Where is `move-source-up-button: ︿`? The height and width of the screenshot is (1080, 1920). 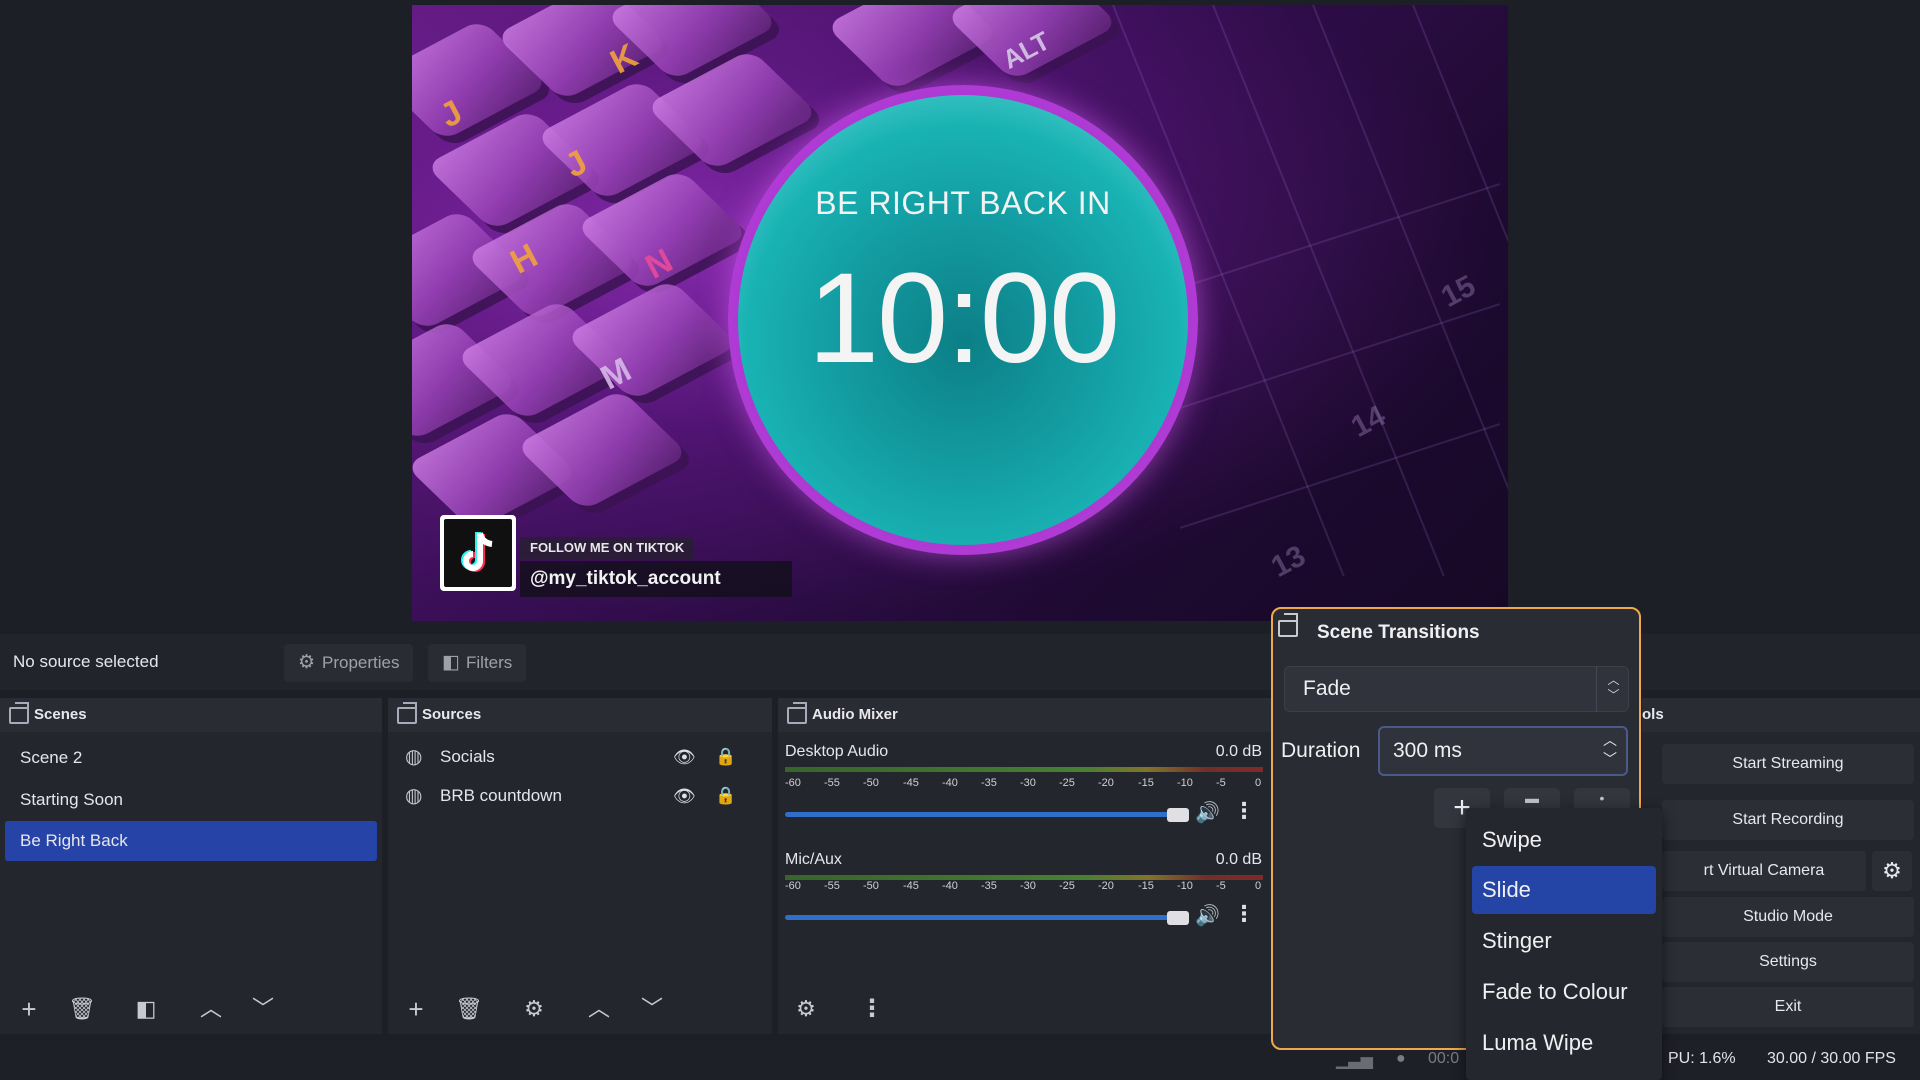 move-source-up-button: ︿ is located at coordinates (599, 1009).